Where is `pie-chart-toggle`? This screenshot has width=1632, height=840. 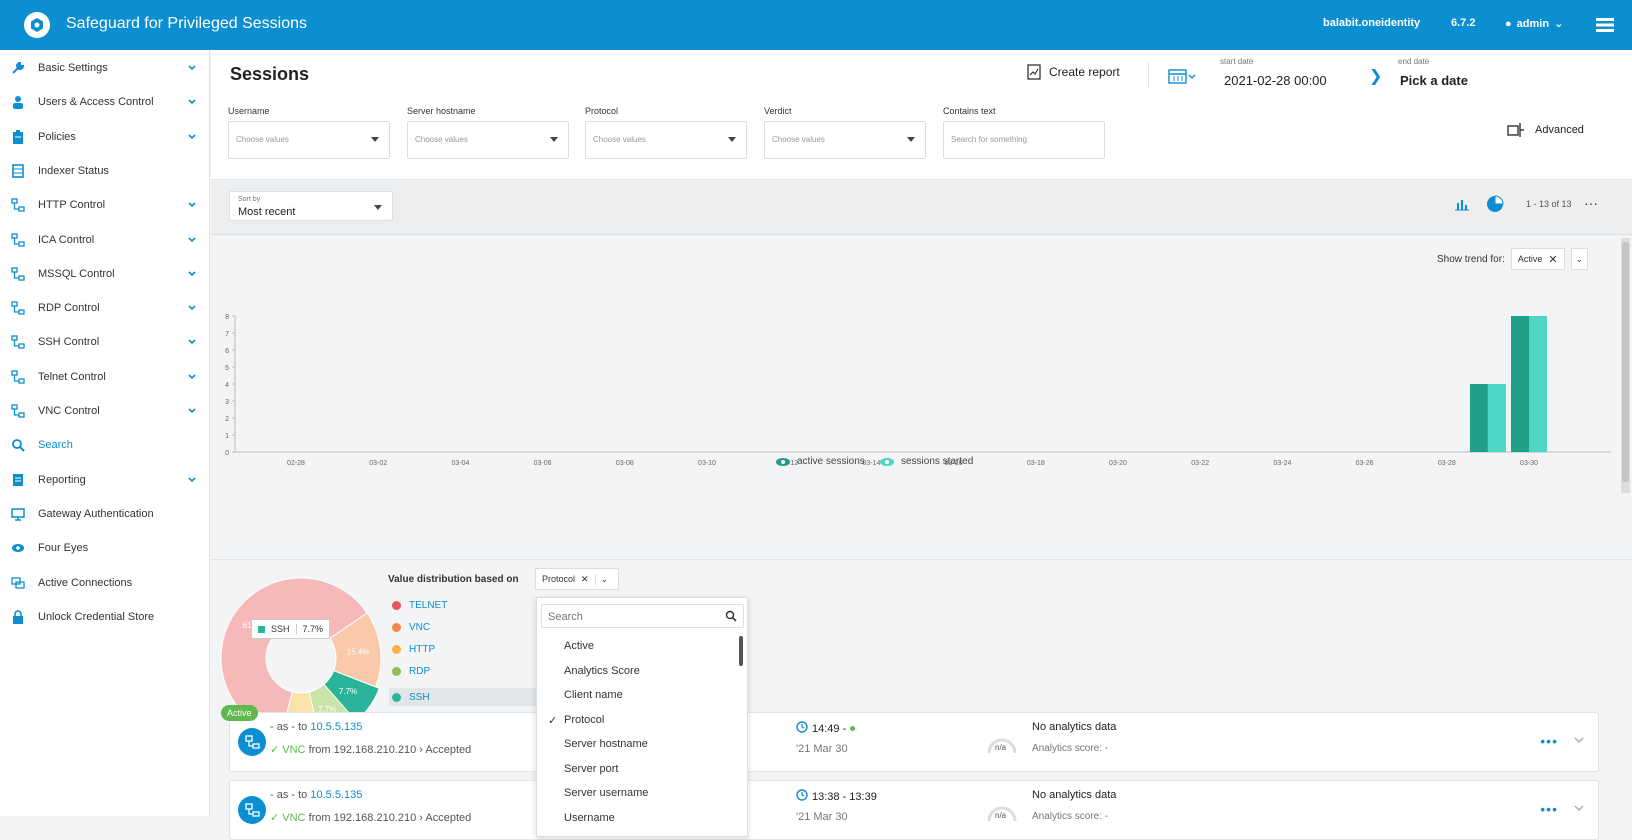
pie-chart-toggle is located at coordinates (1495, 205).